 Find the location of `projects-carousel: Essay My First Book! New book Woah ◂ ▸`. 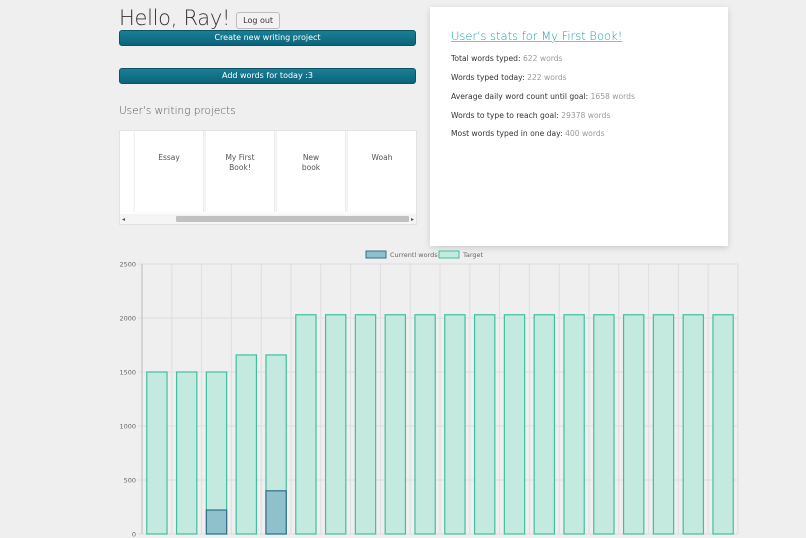

projects-carousel: Essay My First Book! New book Woah ◂ ▸ is located at coordinates (268, 177).